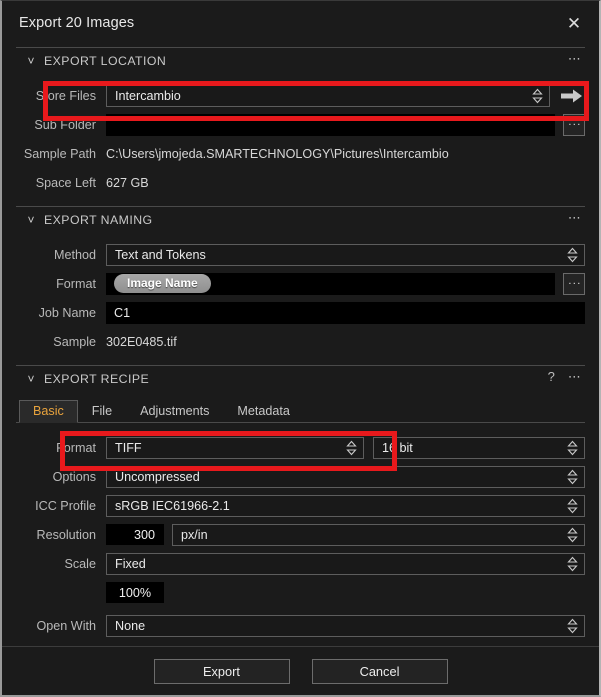 Image resolution: width=601 pixels, height=697 pixels. I want to click on row-recipe-format: Format TIFF 16 bit, so click(300, 447).